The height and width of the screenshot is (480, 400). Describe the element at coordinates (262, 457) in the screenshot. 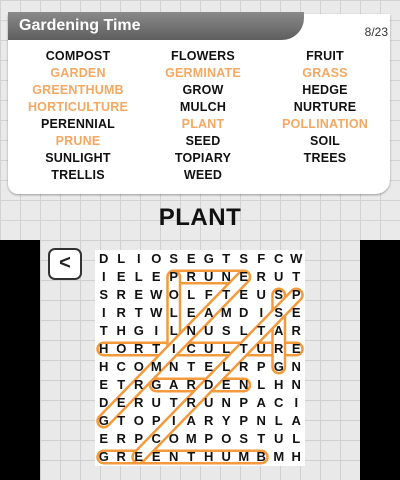

I see `grid-cell: B` at that location.